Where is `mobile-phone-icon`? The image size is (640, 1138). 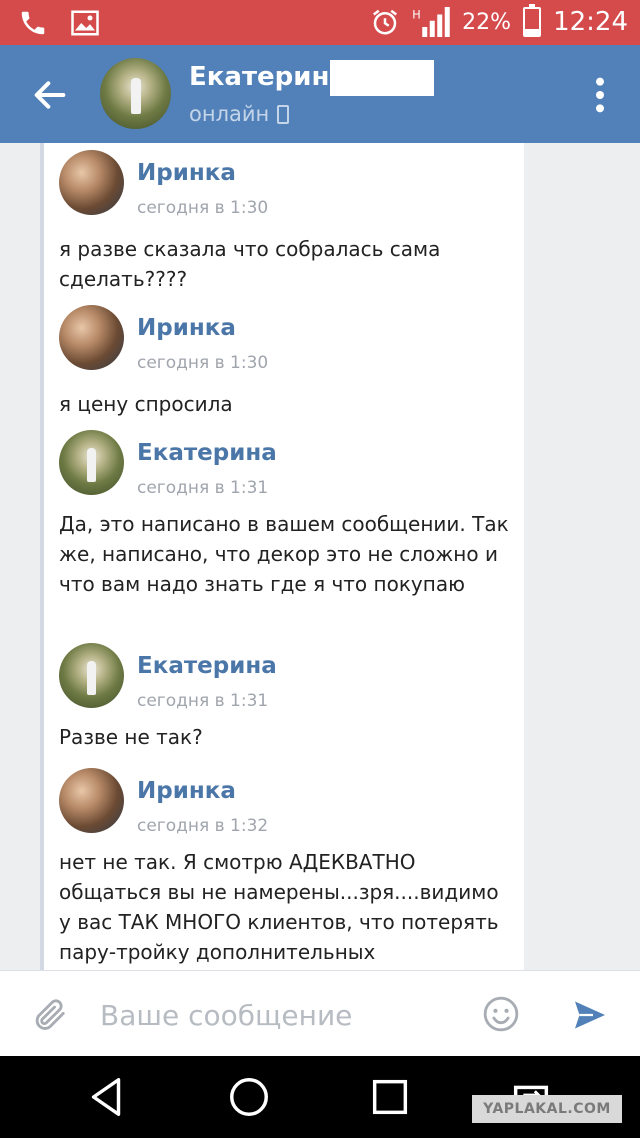 mobile-phone-icon is located at coordinates (283, 114).